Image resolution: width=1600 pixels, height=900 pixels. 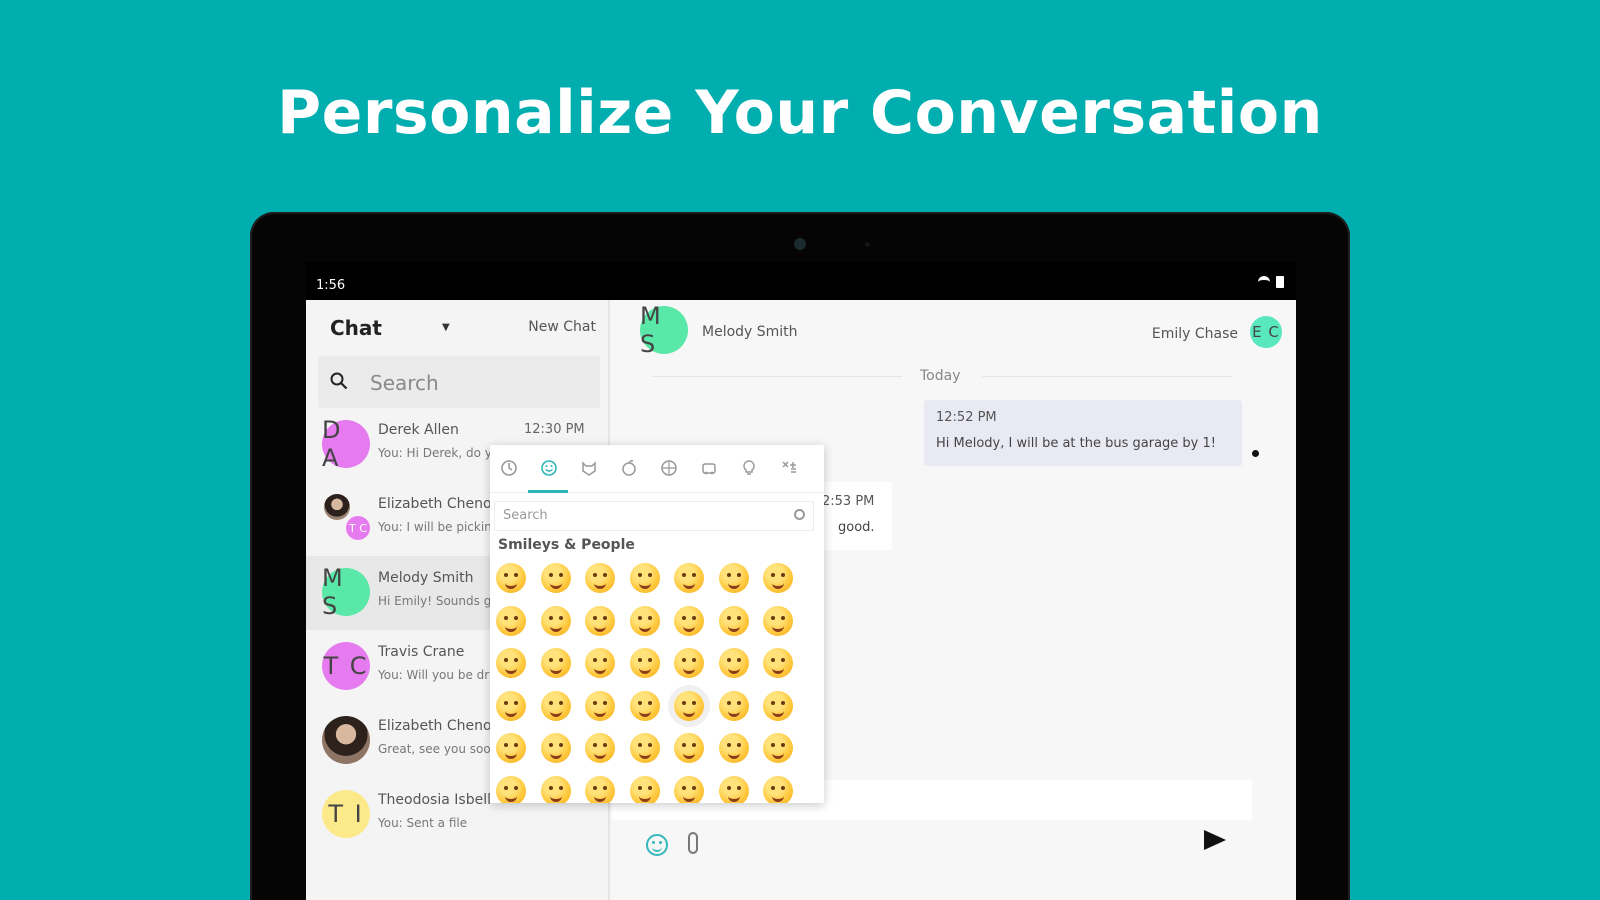 What do you see at coordinates (750, 332) in the screenshot?
I see `contact-name: Melody Smith` at bounding box center [750, 332].